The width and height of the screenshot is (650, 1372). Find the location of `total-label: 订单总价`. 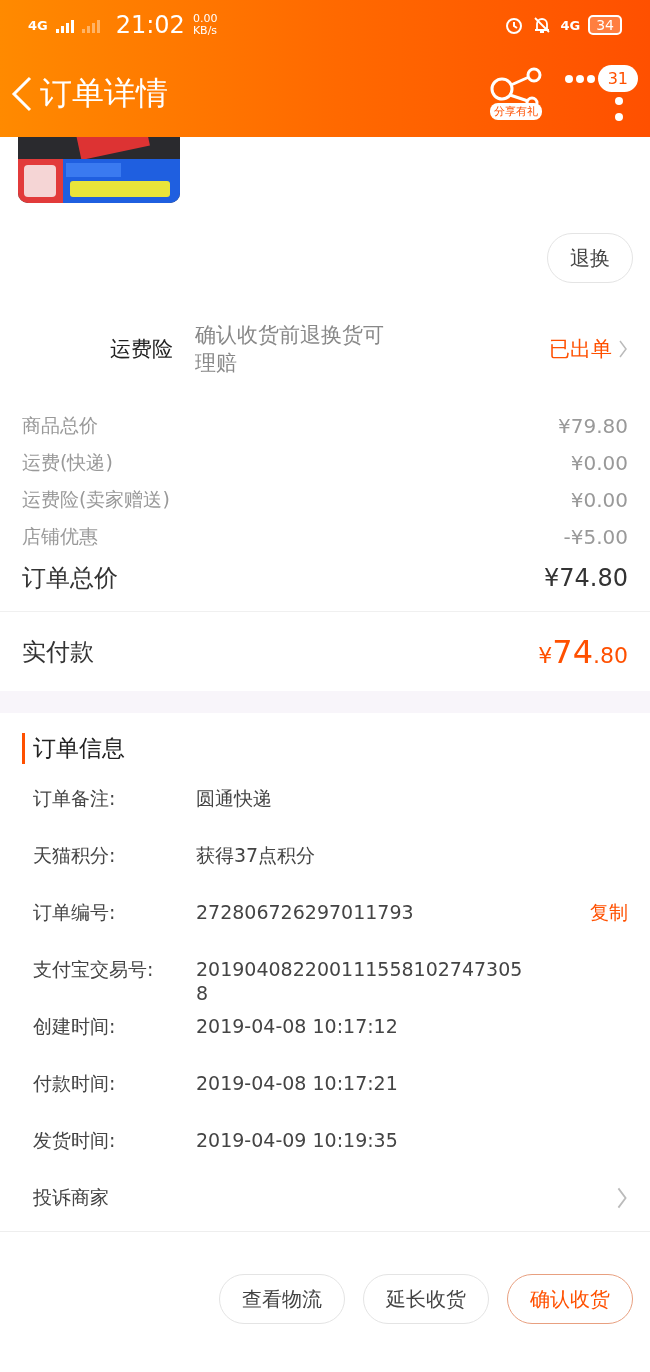

total-label: 订单总价 is located at coordinates (70, 578).